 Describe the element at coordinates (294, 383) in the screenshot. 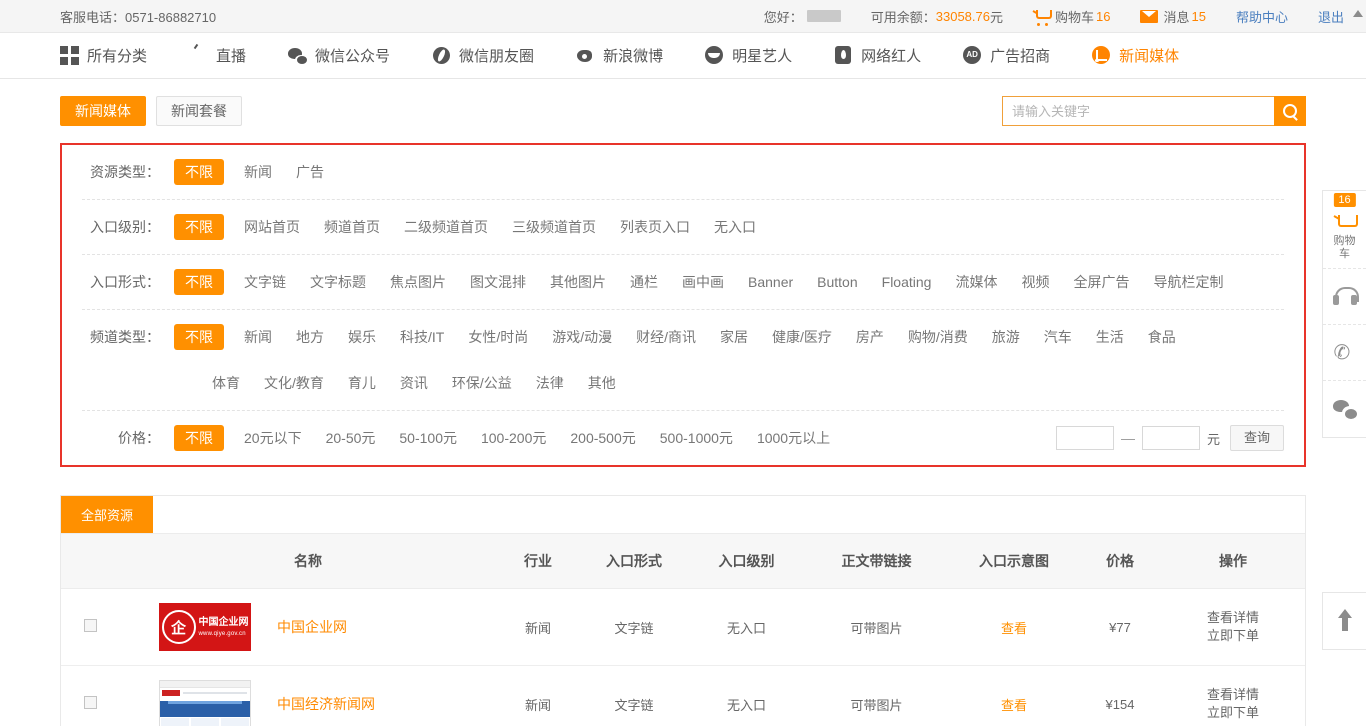

I see `filter-option: 文化/教育` at that location.